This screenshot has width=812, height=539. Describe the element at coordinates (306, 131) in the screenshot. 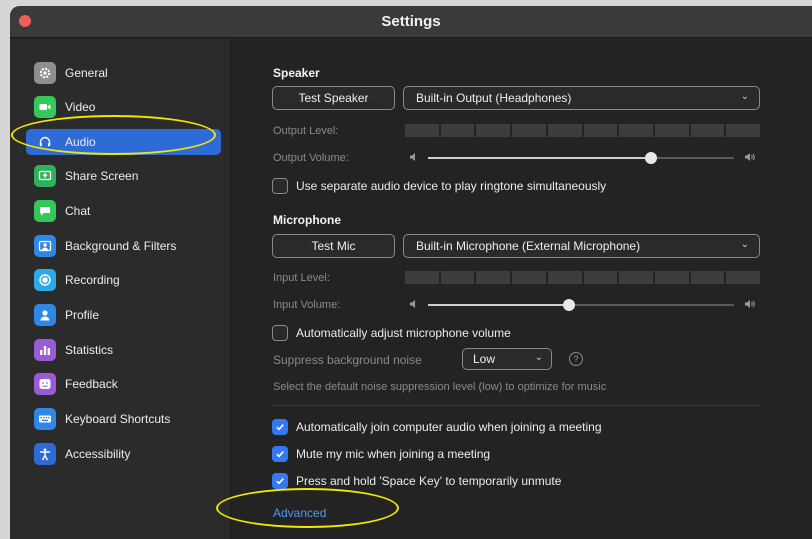

I see `output-level-label: Output Level:` at that location.